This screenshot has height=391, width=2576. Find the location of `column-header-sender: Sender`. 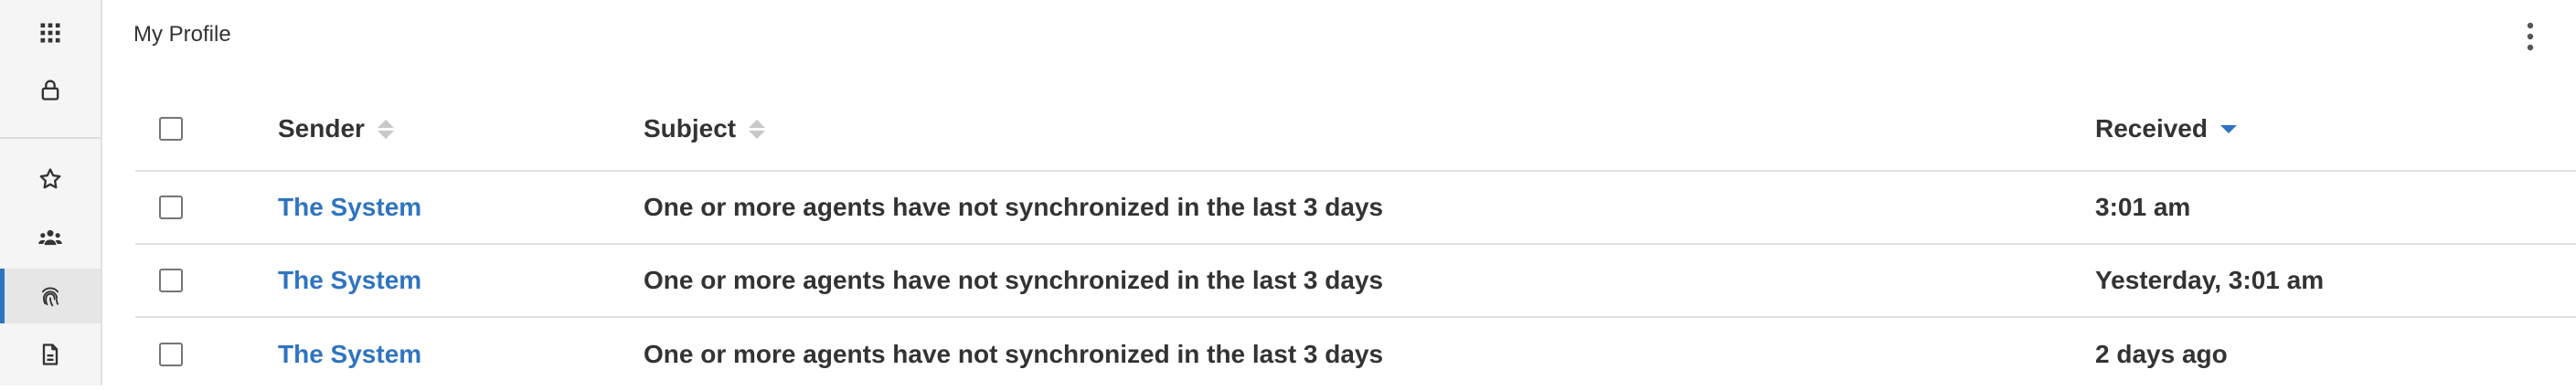

column-header-sender: Sender is located at coordinates (336, 129).